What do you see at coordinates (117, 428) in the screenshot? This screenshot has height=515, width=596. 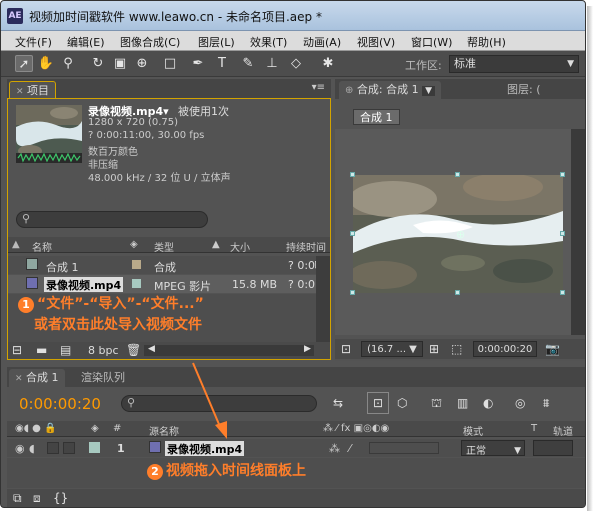 I see `index-col: #` at bounding box center [117, 428].